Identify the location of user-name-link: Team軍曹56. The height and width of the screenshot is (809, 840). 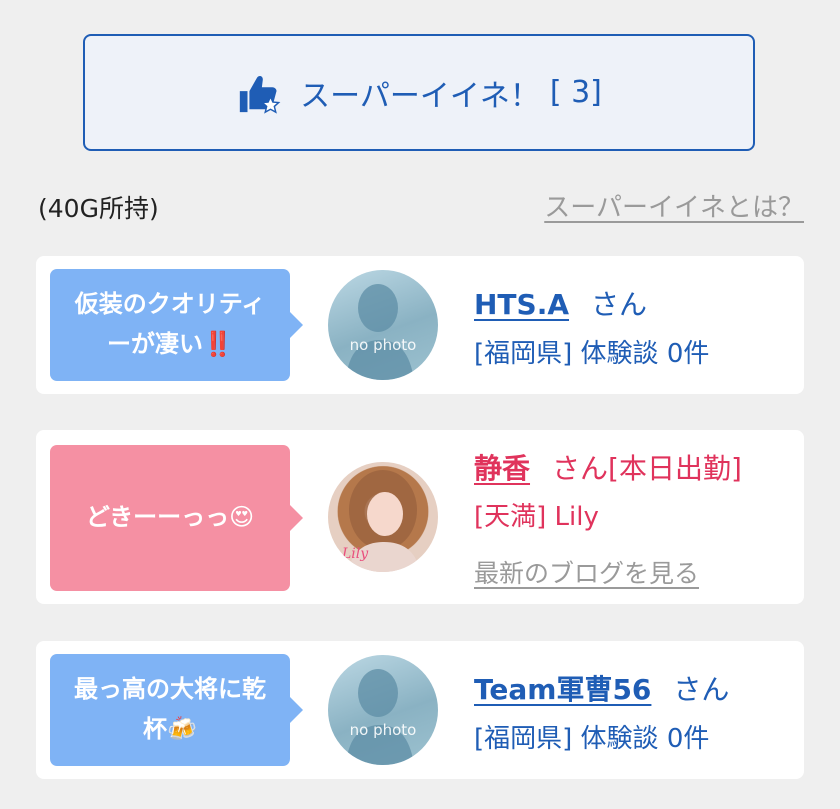
(562, 689).